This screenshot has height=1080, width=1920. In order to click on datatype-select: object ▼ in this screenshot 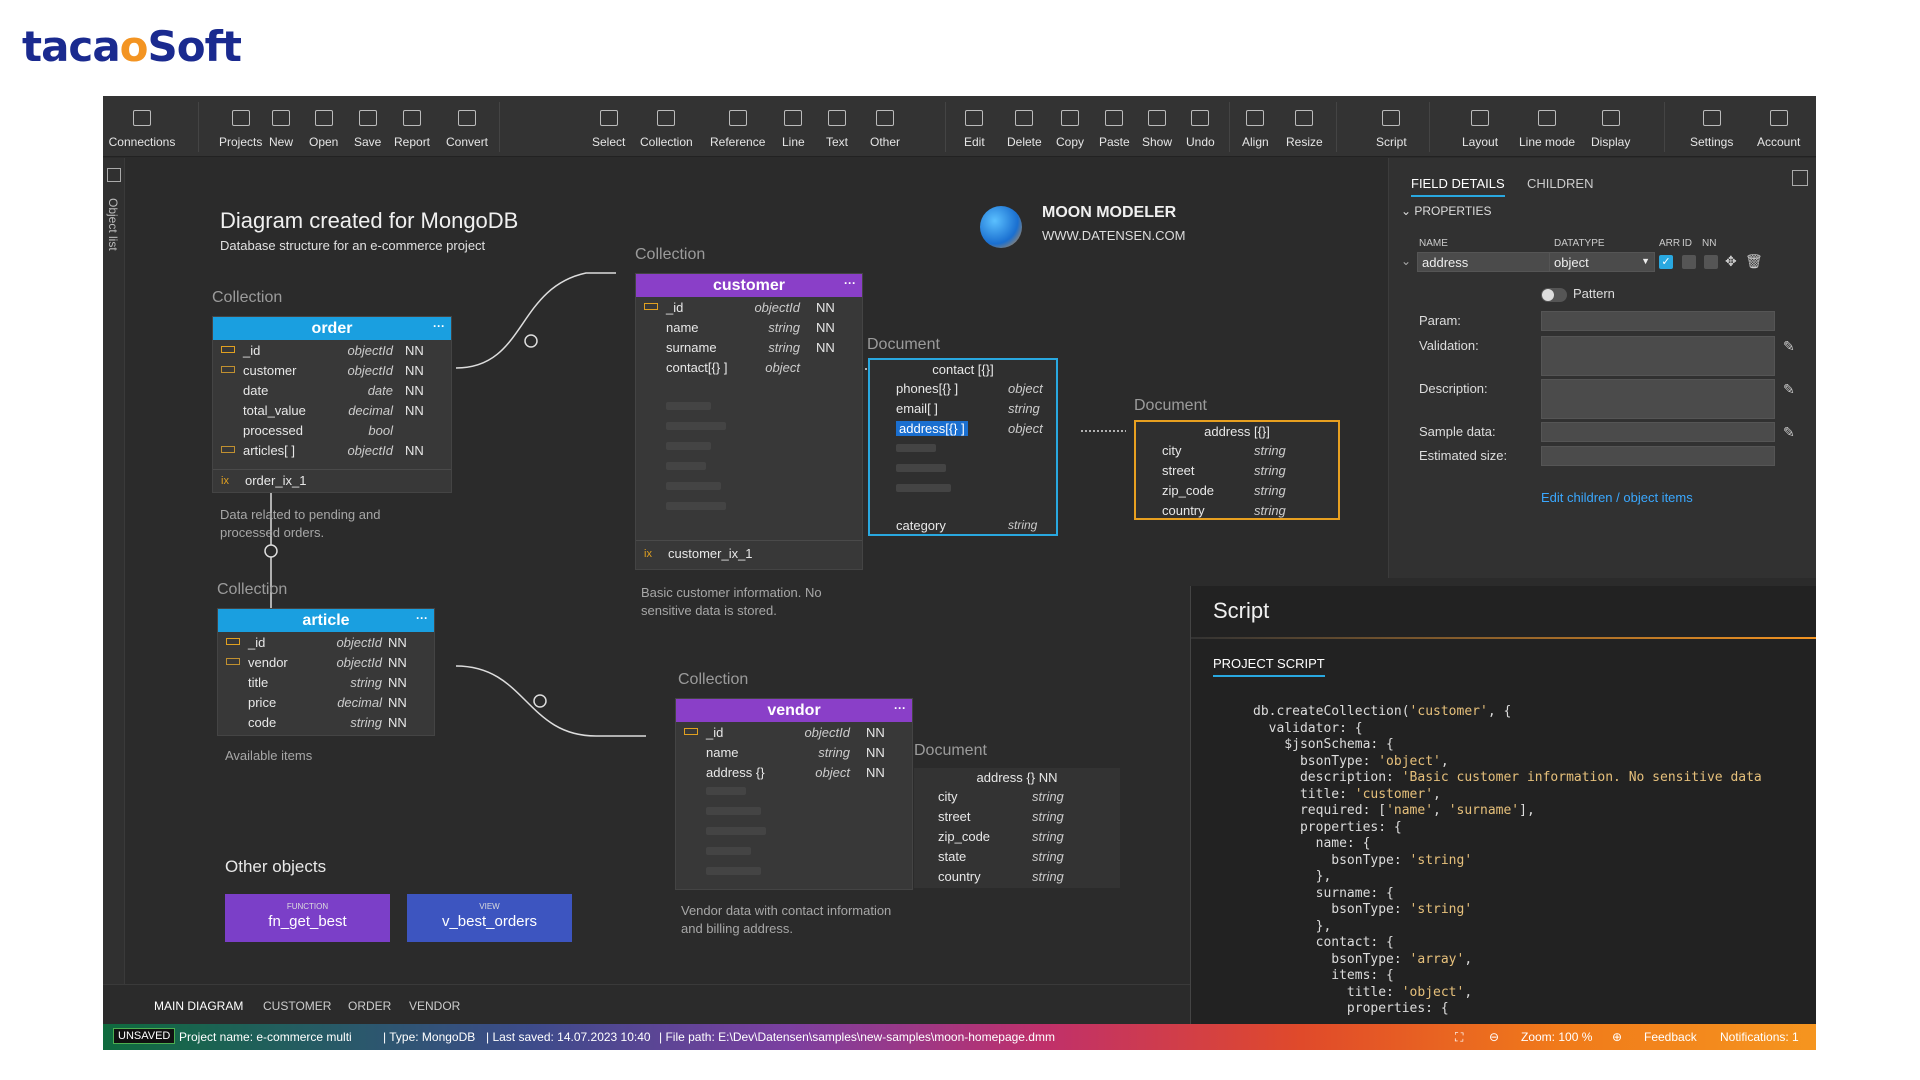, I will do `click(1602, 262)`.